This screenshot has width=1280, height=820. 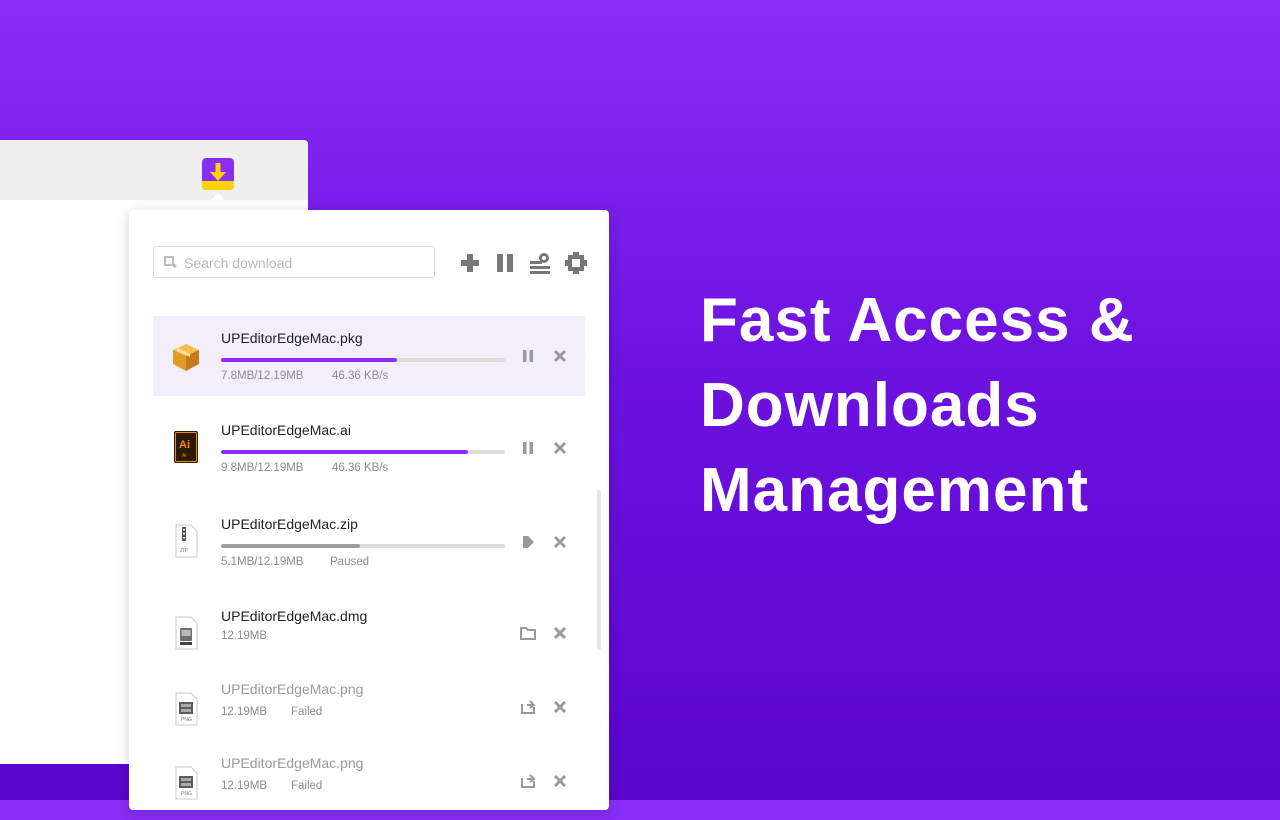 What do you see at coordinates (184, 551) in the screenshot?
I see `svg-text: ZIP` at bounding box center [184, 551].